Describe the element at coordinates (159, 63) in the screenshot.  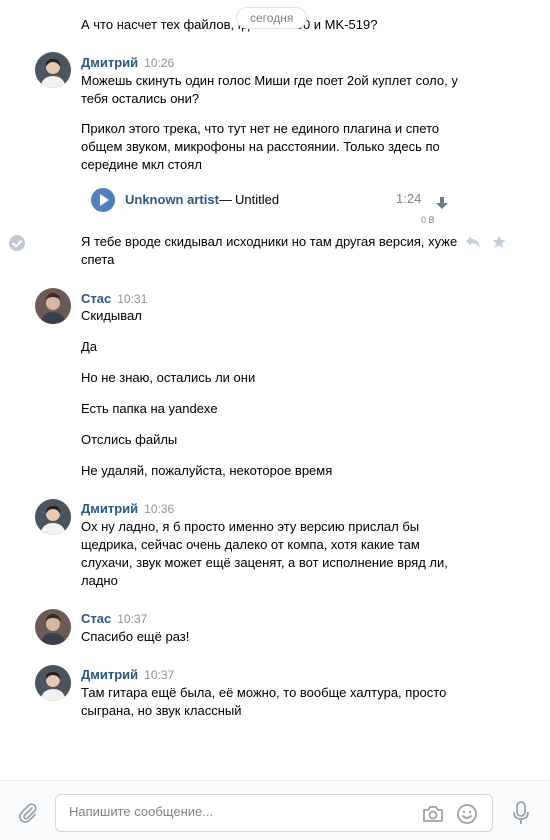
I see `message-time: 10:26` at that location.